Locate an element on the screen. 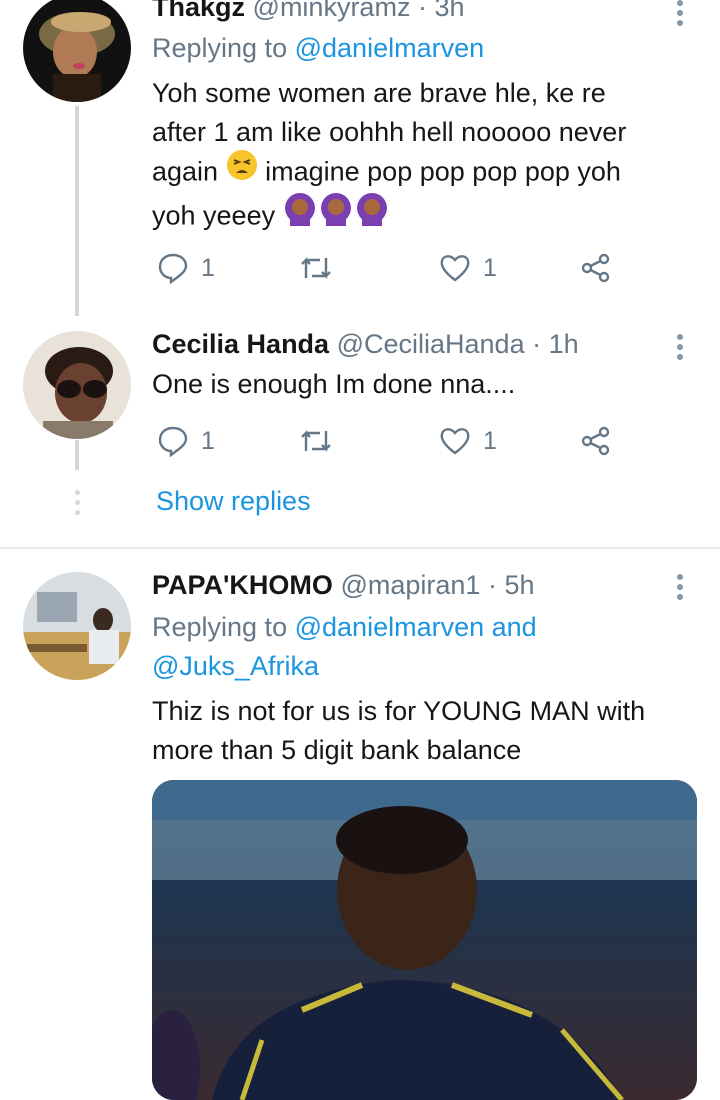 The width and height of the screenshot is (720, 1100). mention-link: @Juks_Afrika is located at coordinates (235, 666).